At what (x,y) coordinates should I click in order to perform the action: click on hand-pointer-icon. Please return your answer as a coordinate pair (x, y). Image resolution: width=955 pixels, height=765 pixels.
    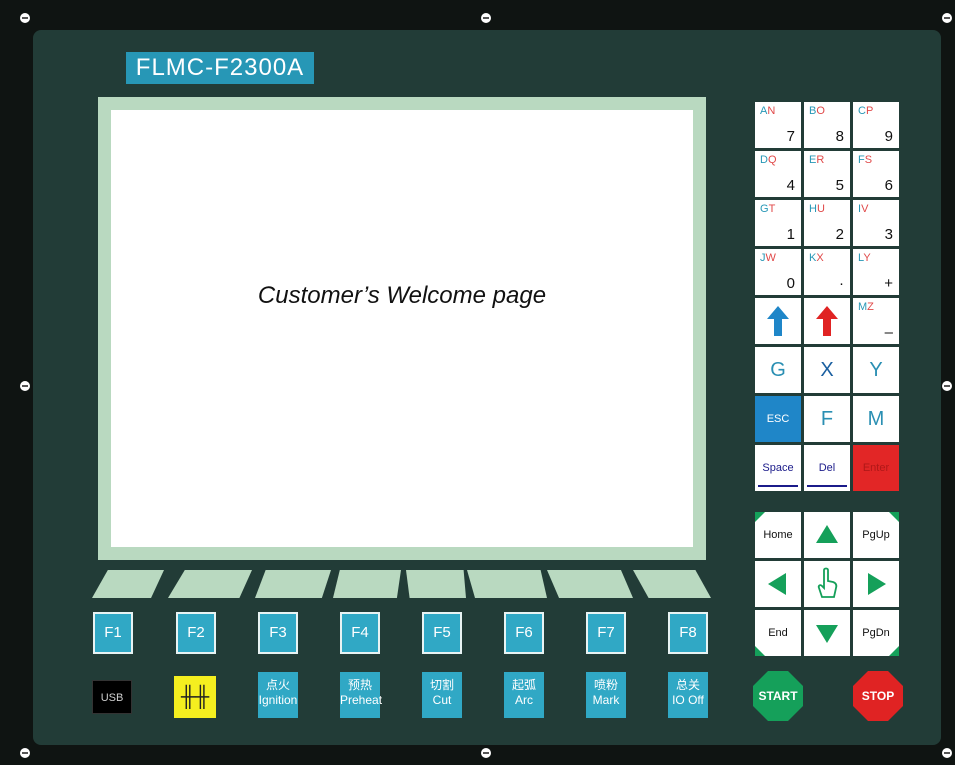
    Looking at the image, I should click on (827, 582).